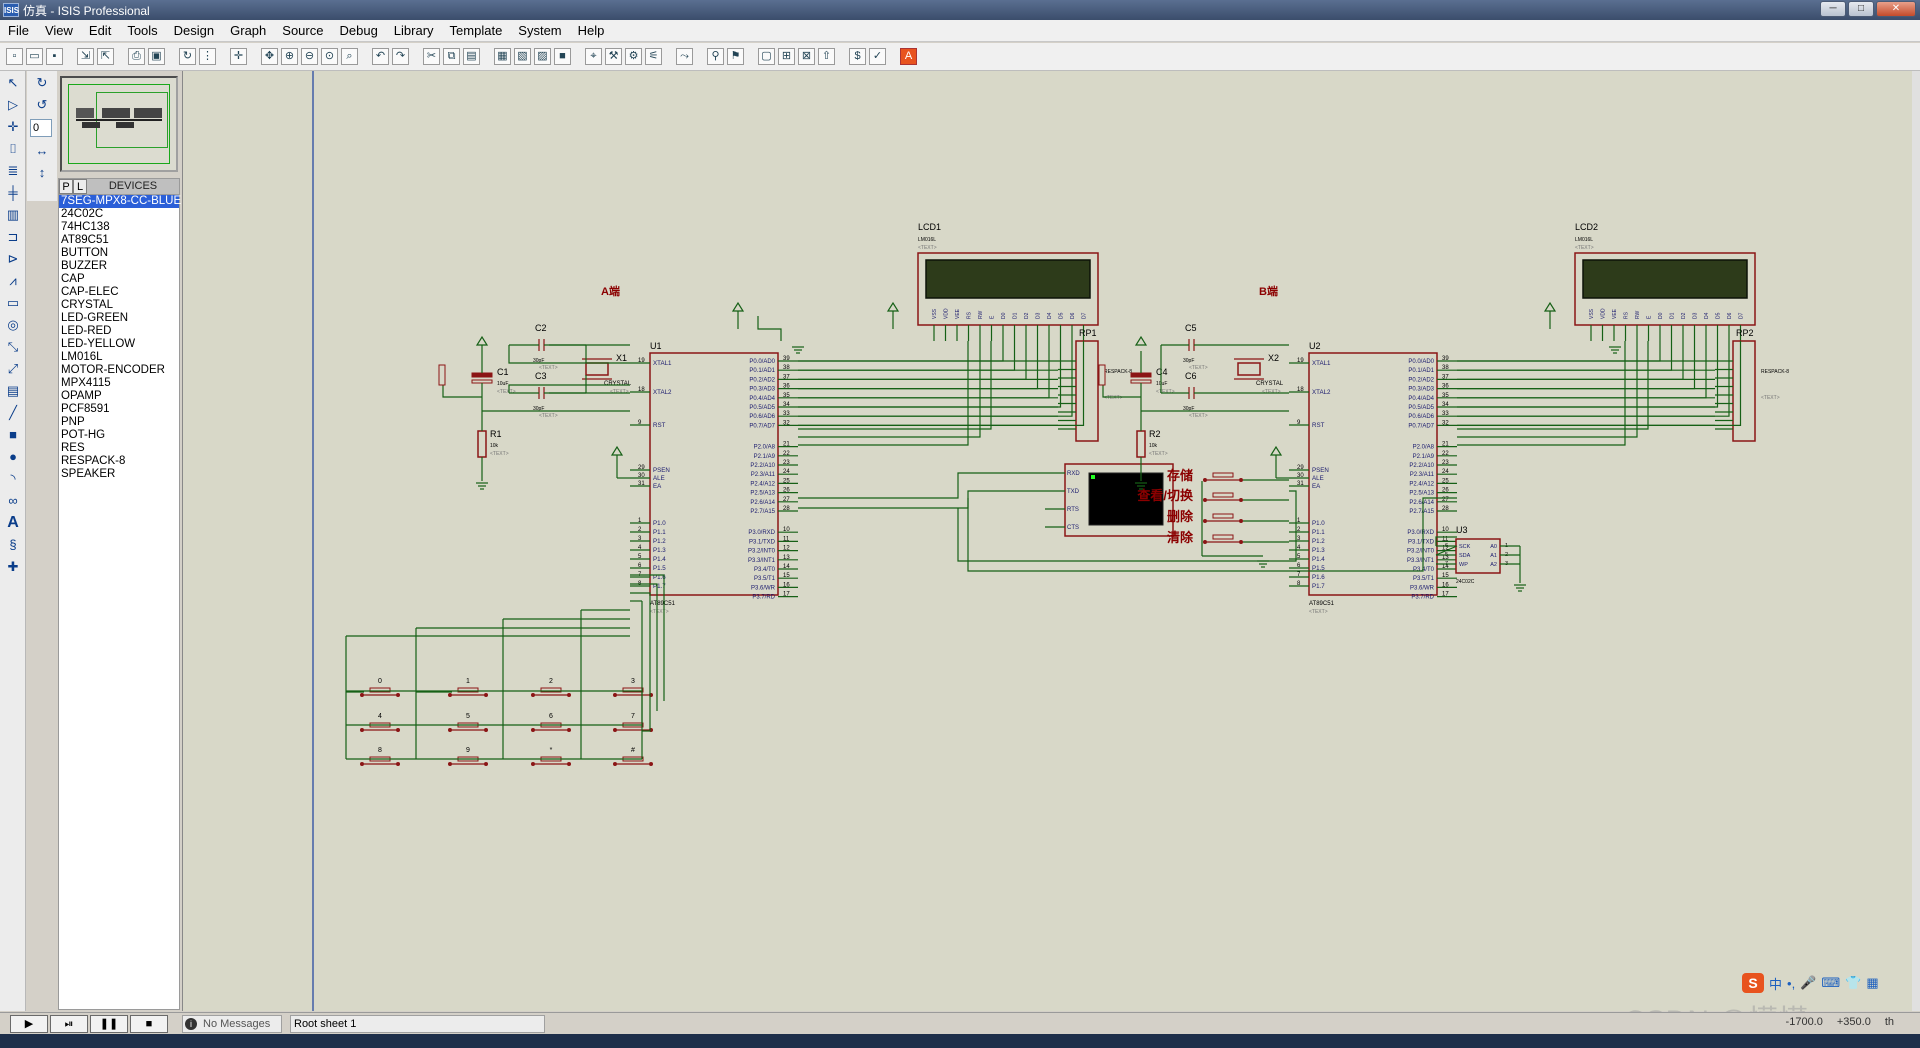  I want to click on ime-keyboard-icon: ⌨, so click(1830, 983).